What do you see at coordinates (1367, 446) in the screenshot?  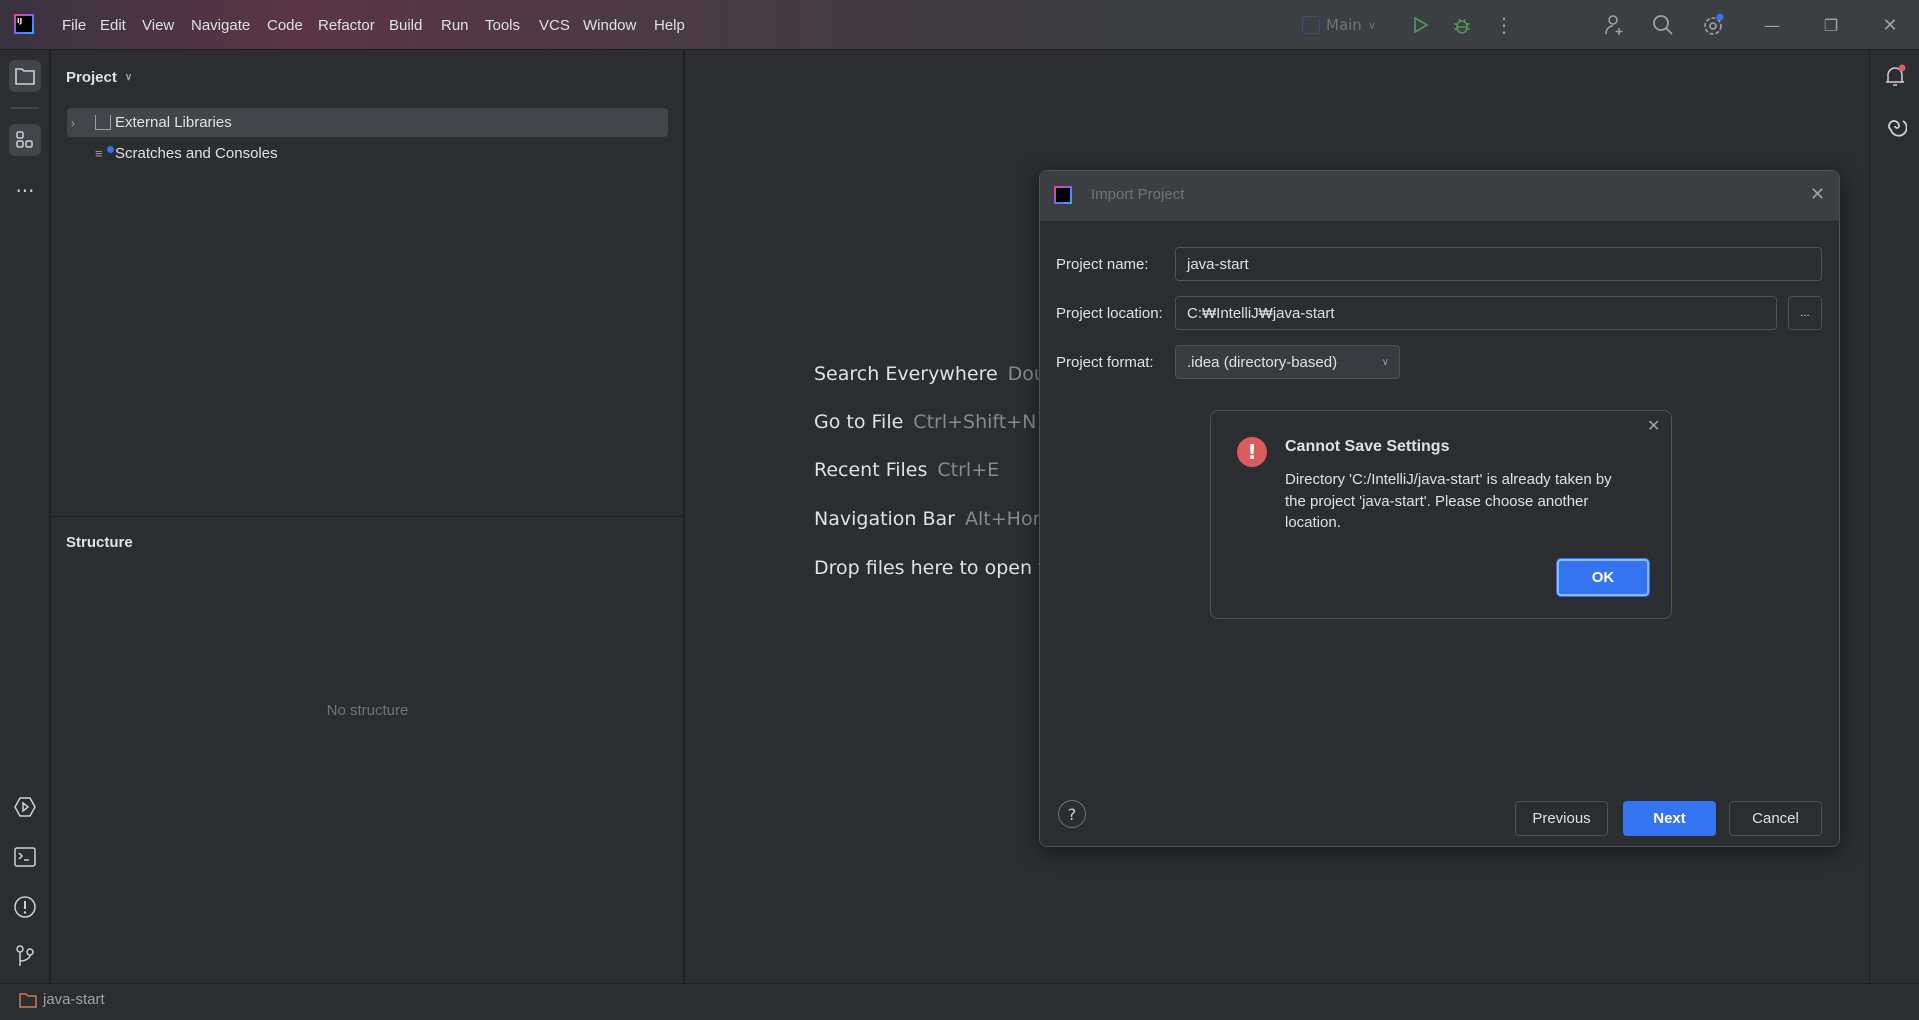 I see `alert-title: Cannot Save Settings` at bounding box center [1367, 446].